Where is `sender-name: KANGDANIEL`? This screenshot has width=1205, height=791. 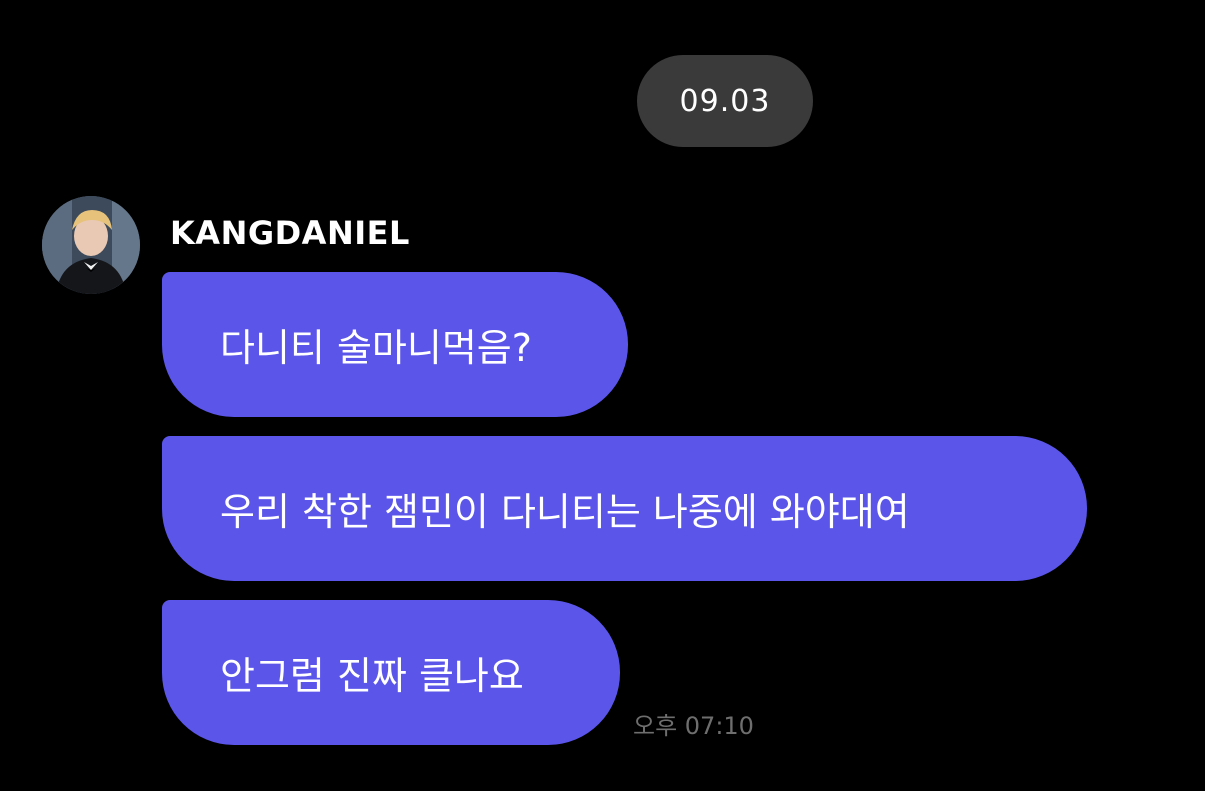 sender-name: KANGDANIEL is located at coordinates (290, 233).